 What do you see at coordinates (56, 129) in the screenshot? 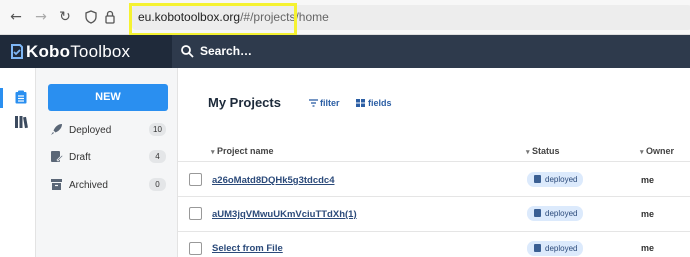
I see `rocket-icon` at bounding box center [56, 129].